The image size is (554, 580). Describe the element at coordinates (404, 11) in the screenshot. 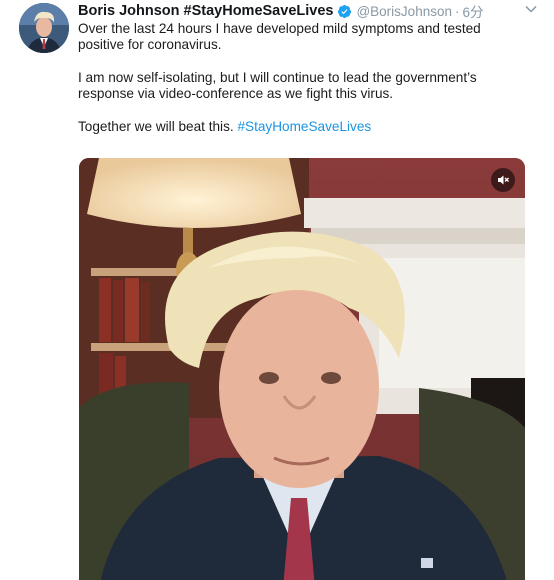

I see `author-handle: @BorisJohnson` at that location.